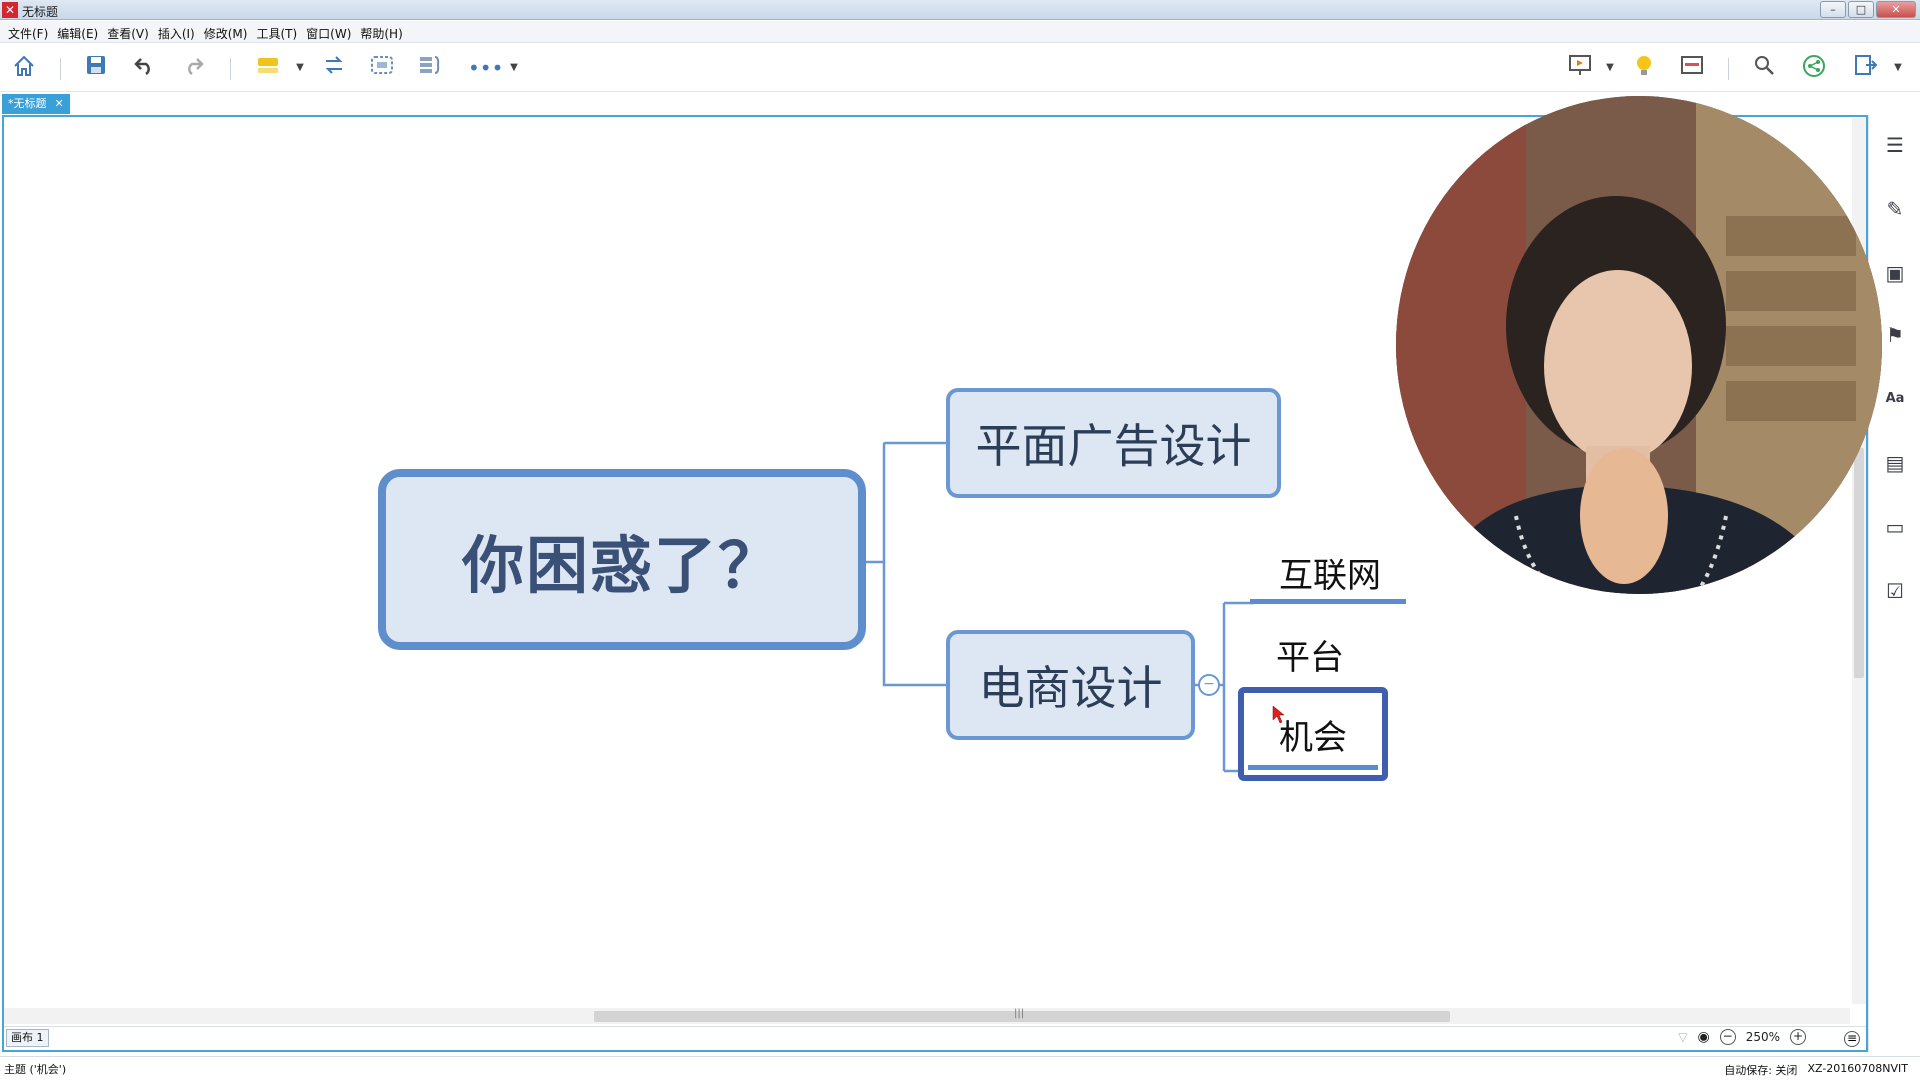  I want to click on tab-untitled: *无标题 ✕, so click(36, 104).